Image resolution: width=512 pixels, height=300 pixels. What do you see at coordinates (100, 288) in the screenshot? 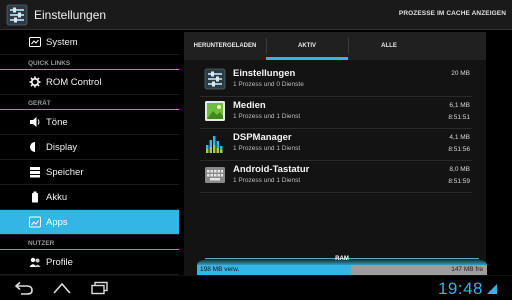
I see `recent-apps-icon` at bounding box center [100, 288].